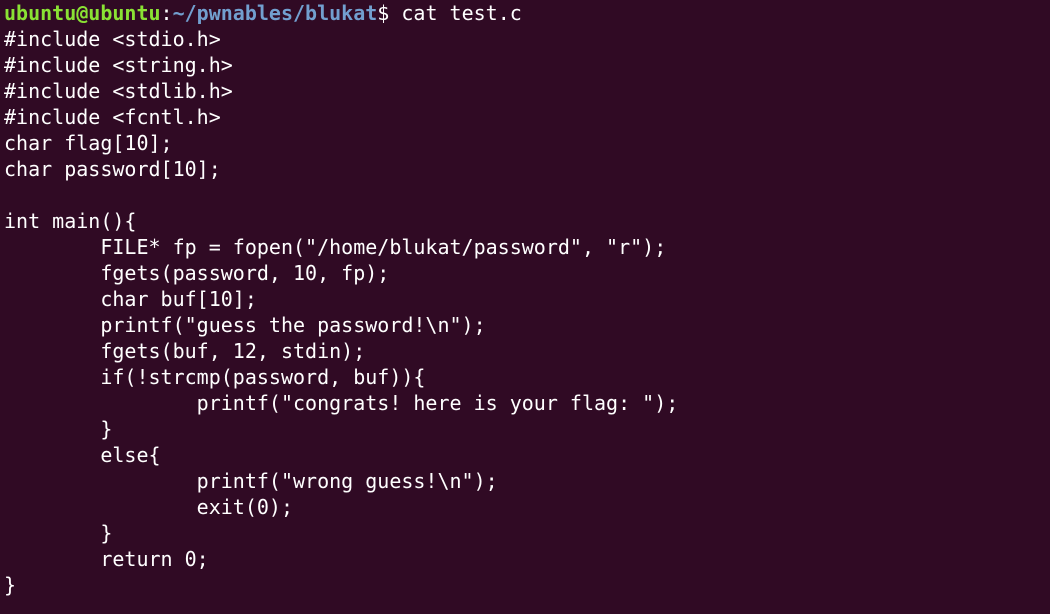 This screenshot has height=614, width=1050. Describe the element at coordinates (185, 351) in the screenshot. I see `output-line: fgets(buf, 12, stdin);` at that location.